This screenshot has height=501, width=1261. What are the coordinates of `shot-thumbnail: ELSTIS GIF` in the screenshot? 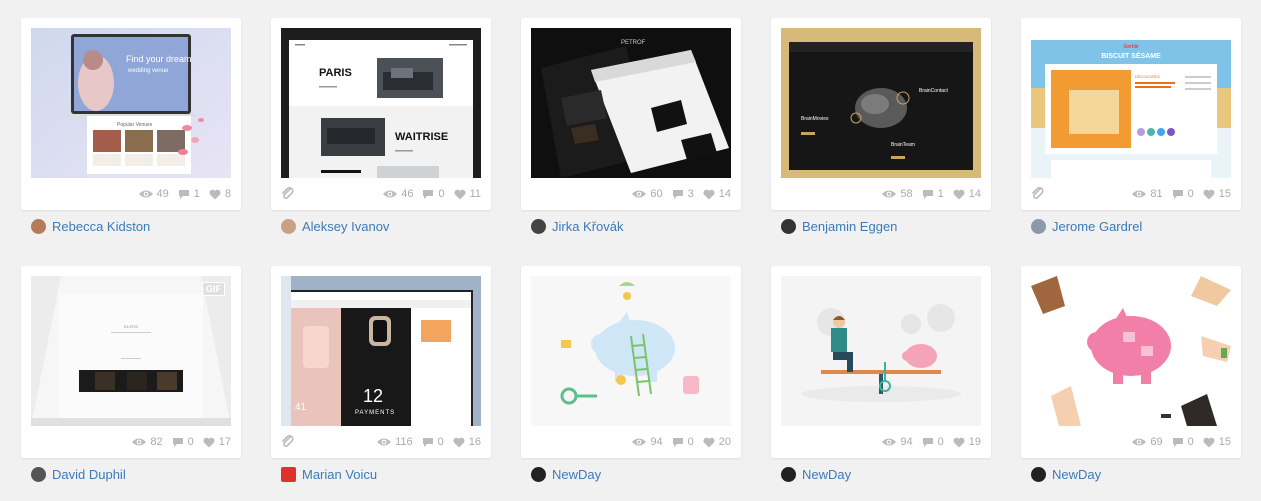 It's located at (131, 351).